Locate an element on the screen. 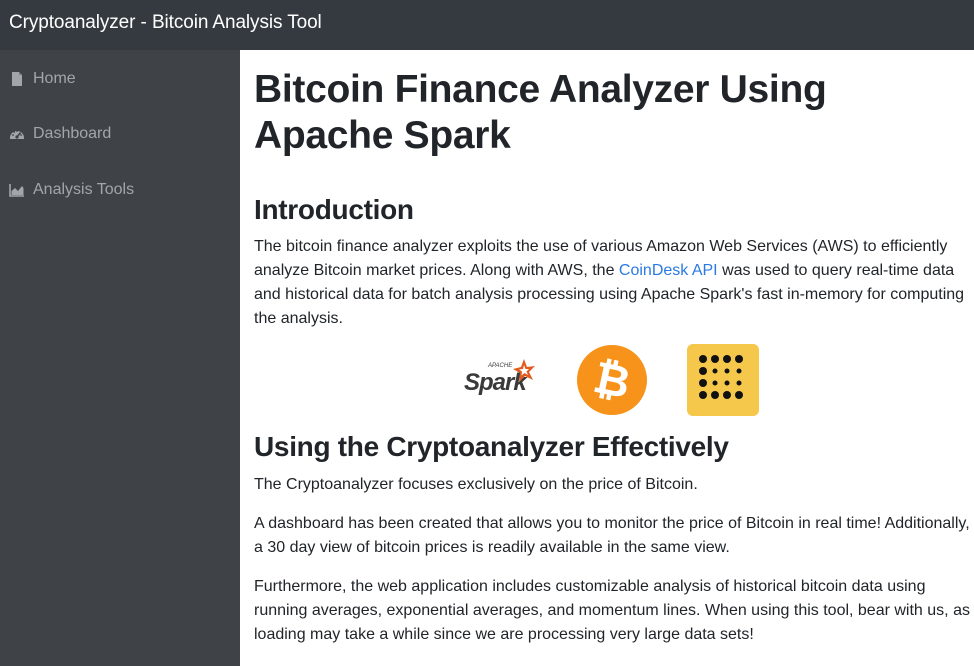  intro-heading: Introduction is located at coordinates (334, 209).